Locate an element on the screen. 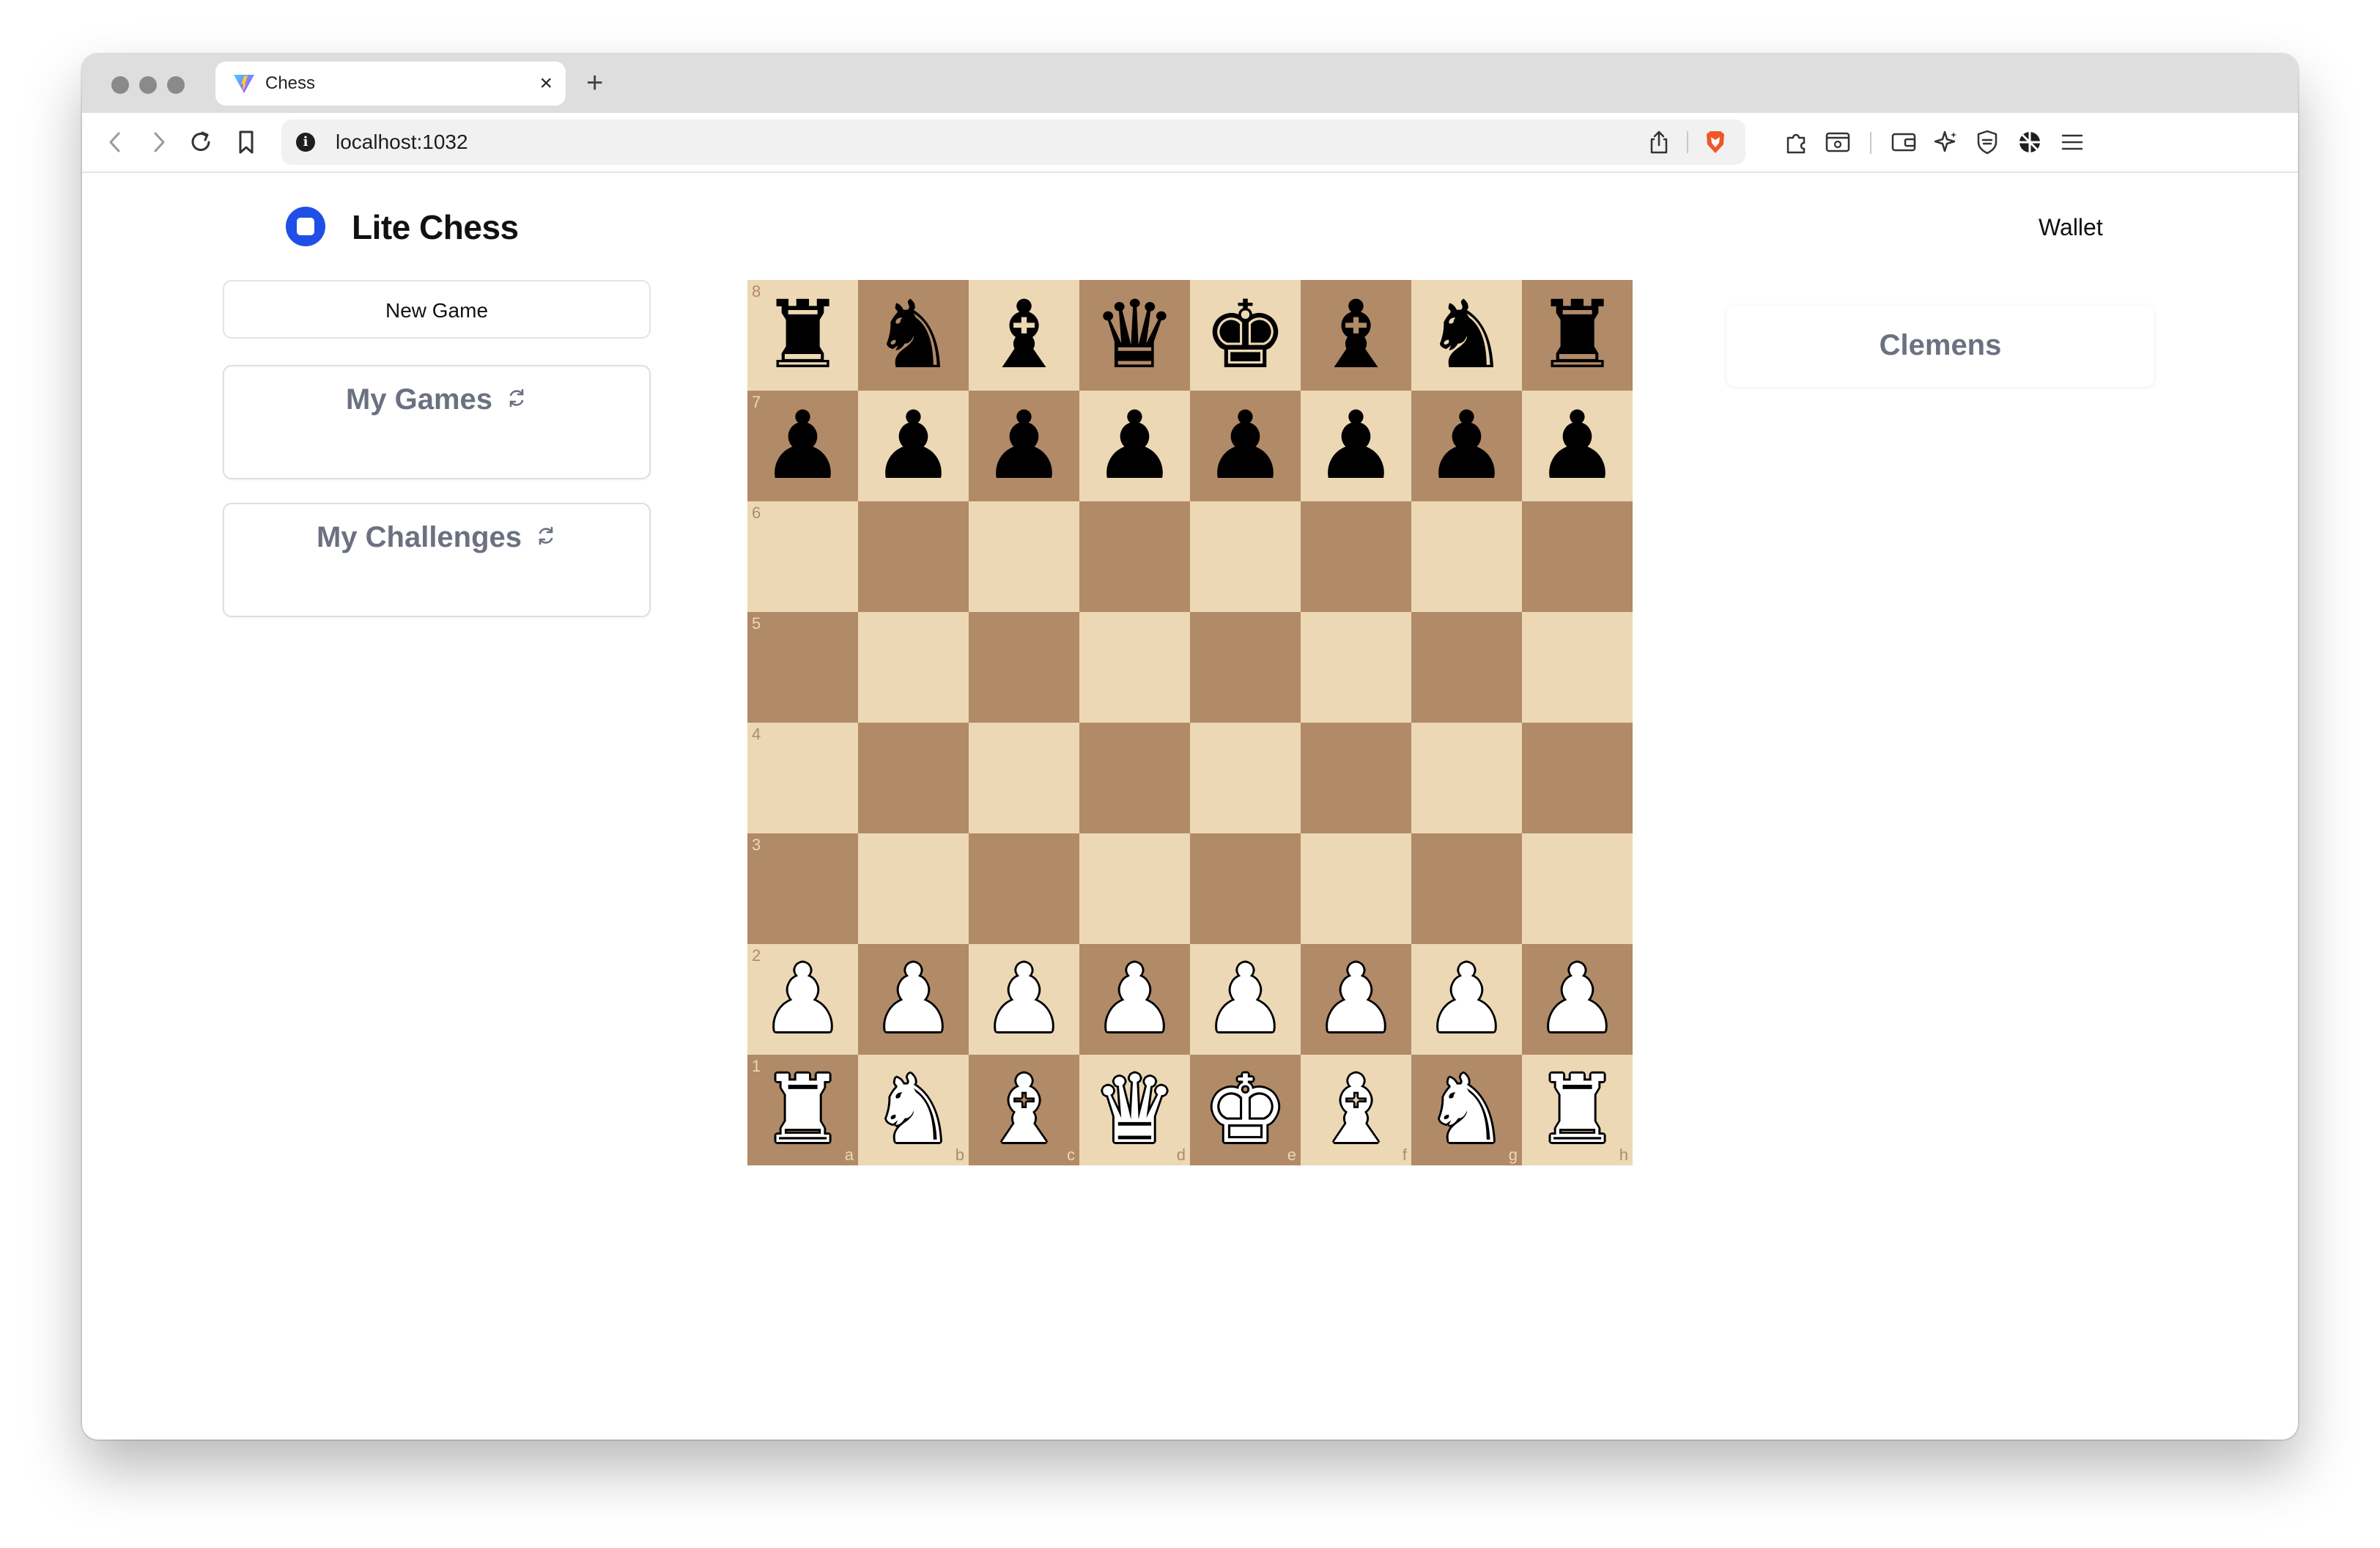 The image size is (2380, 1548). square-e6 is located at coordinates (1245, 556).